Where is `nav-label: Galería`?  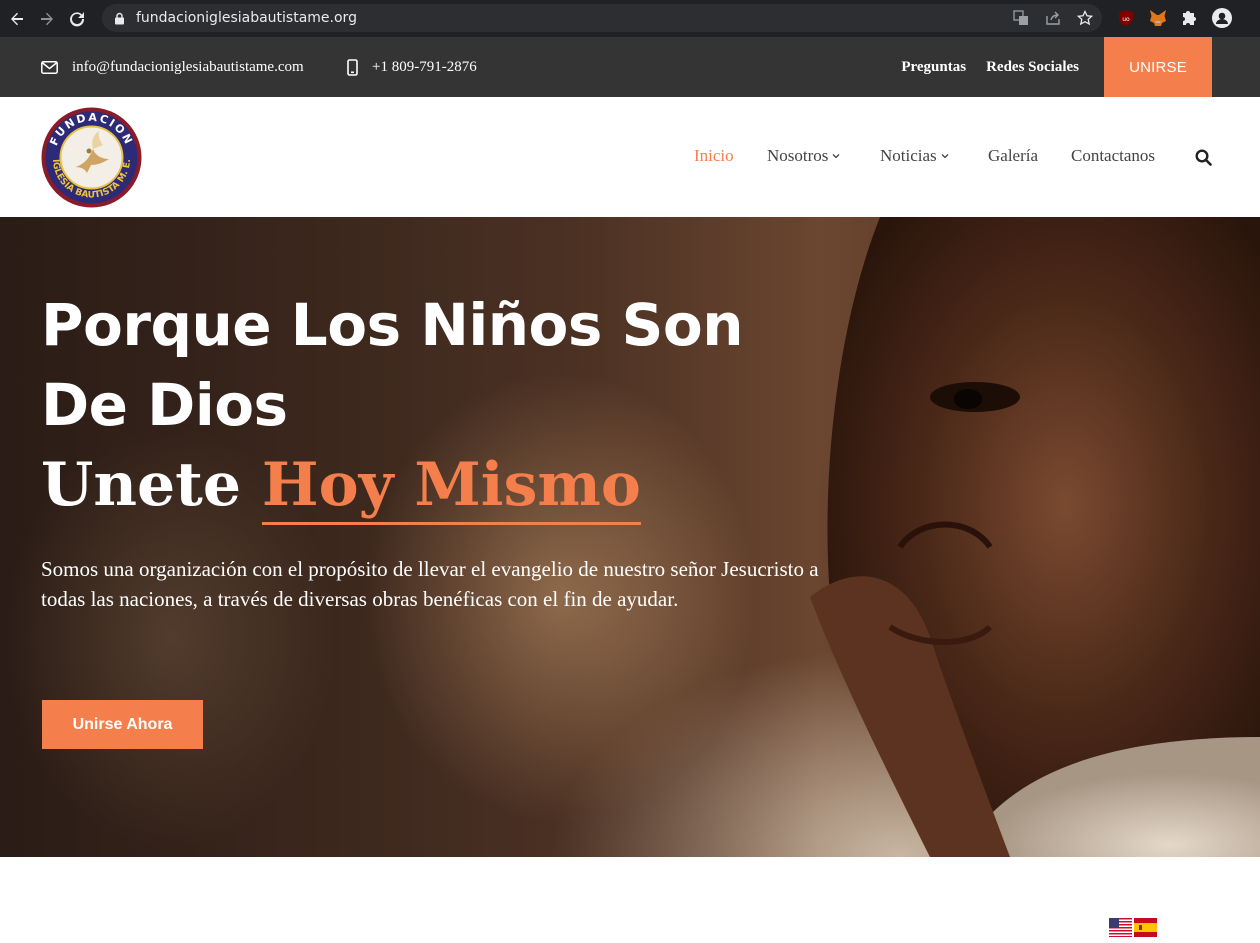
nav-label: Galería is located at coordinates (1013, 155).